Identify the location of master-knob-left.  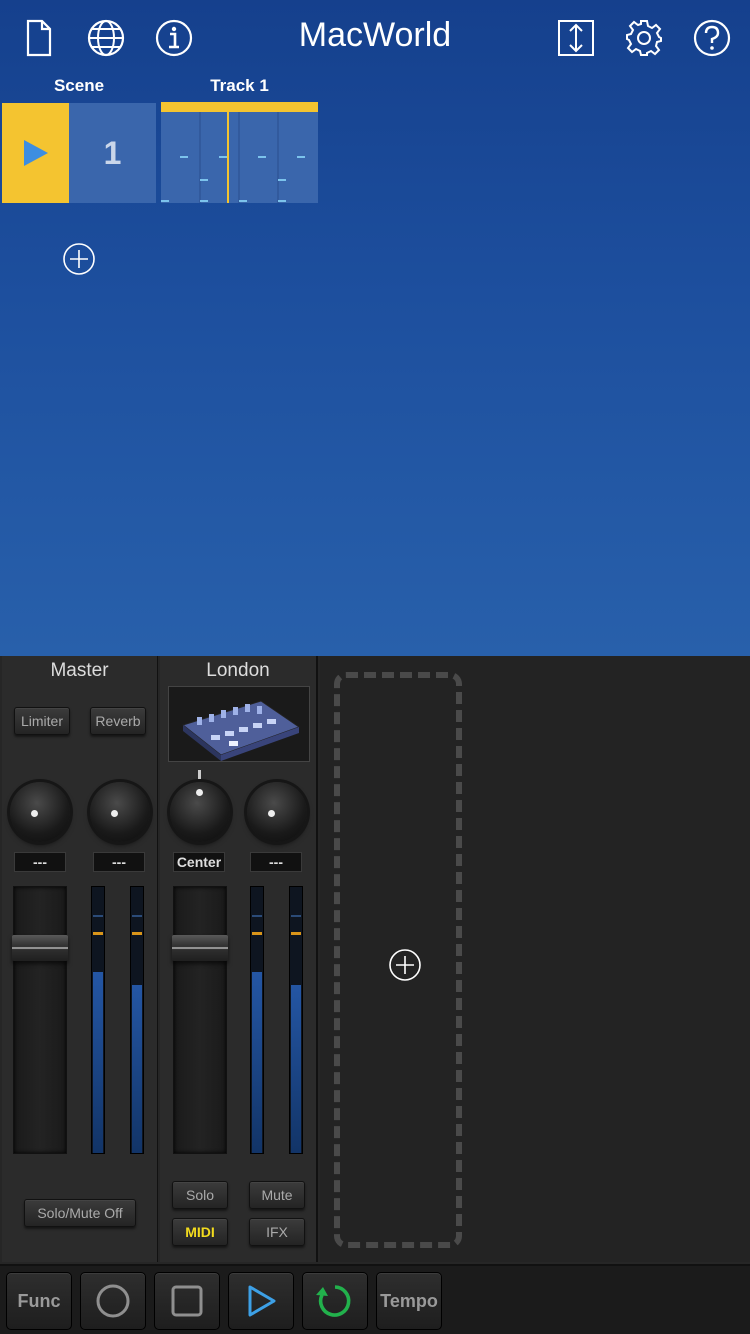
(40, 812).